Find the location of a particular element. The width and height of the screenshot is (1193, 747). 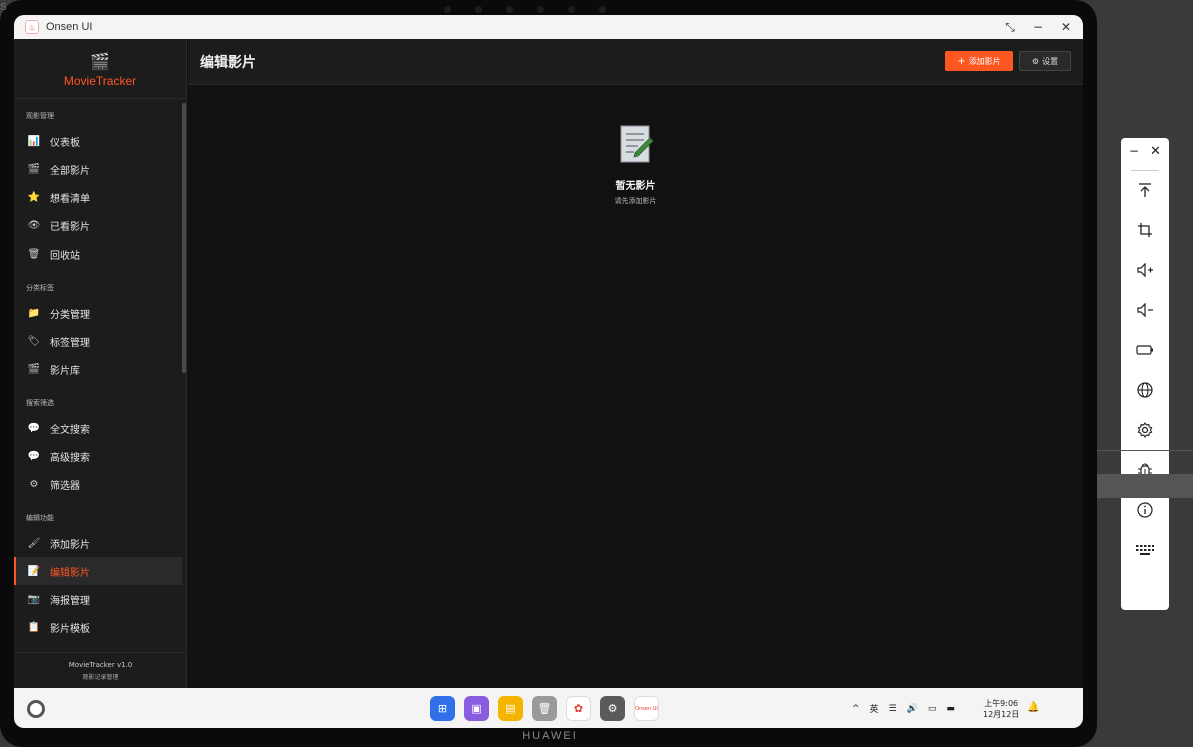

clapper-icon: 🎬 is located at coordinates (34, 370).